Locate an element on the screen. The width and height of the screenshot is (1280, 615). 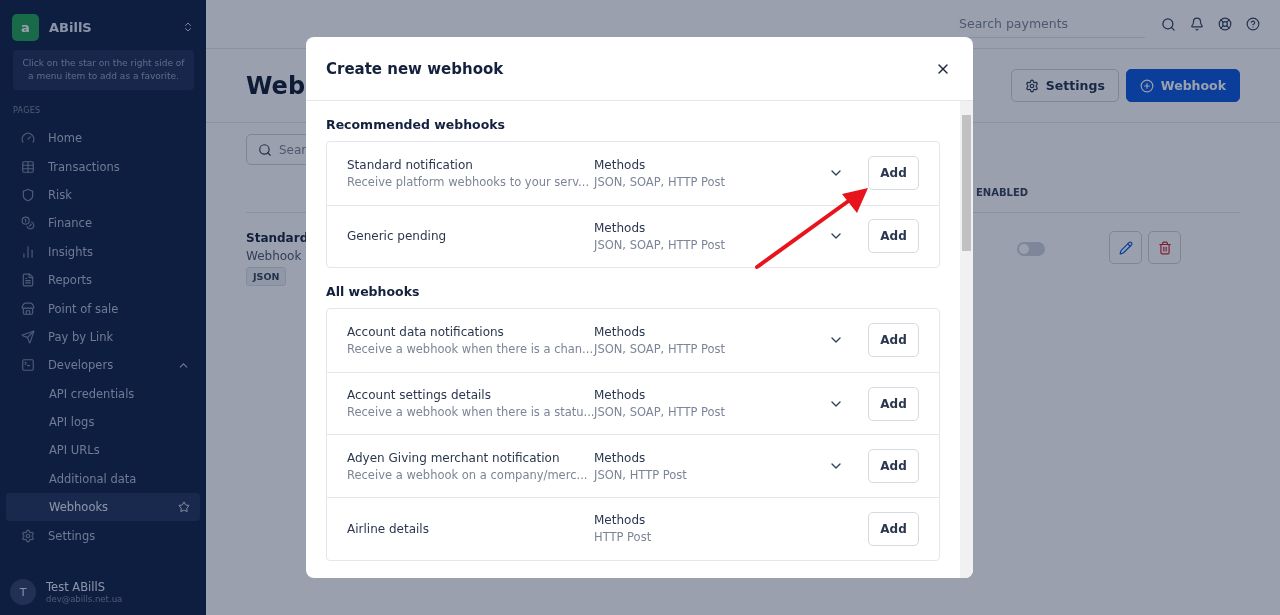
switcher-icon is located at coordinates (188, 27).